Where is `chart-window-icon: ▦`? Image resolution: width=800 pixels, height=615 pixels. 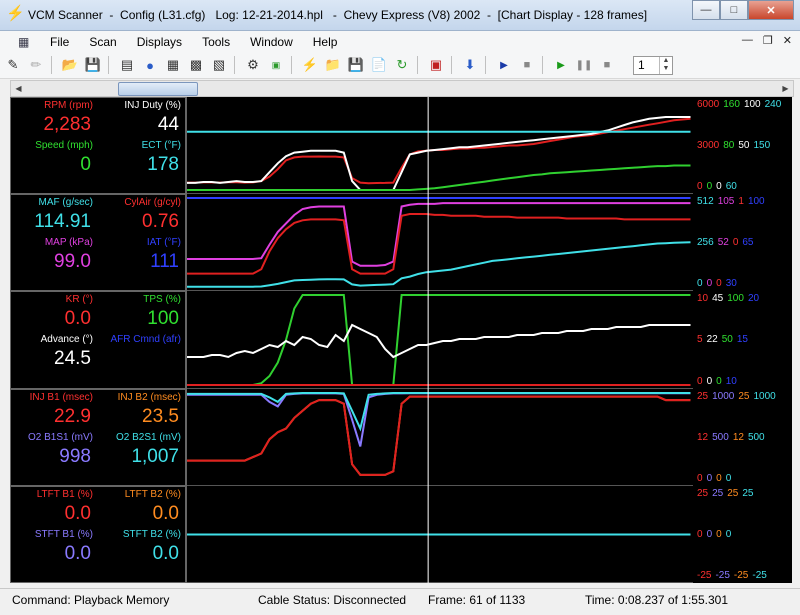
chart-window-icon: ▦ is located at coordinates (26, 42).